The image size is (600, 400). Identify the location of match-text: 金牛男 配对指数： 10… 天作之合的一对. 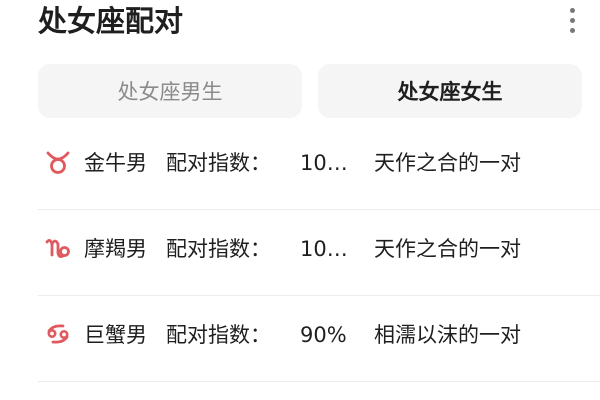
(302, 163).